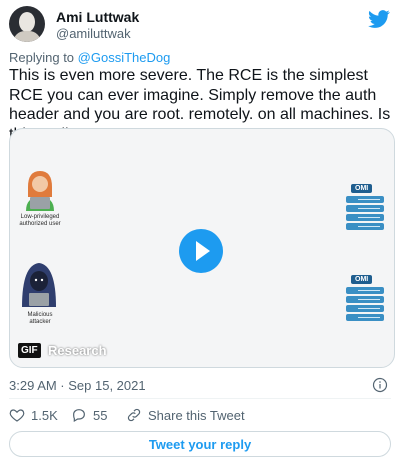 This screenshot has height=460, width=400. What do you see at coordinates (29, 350) in the screenshot?
I see `gif-badge: GIF` at bounding box center [29, 350].